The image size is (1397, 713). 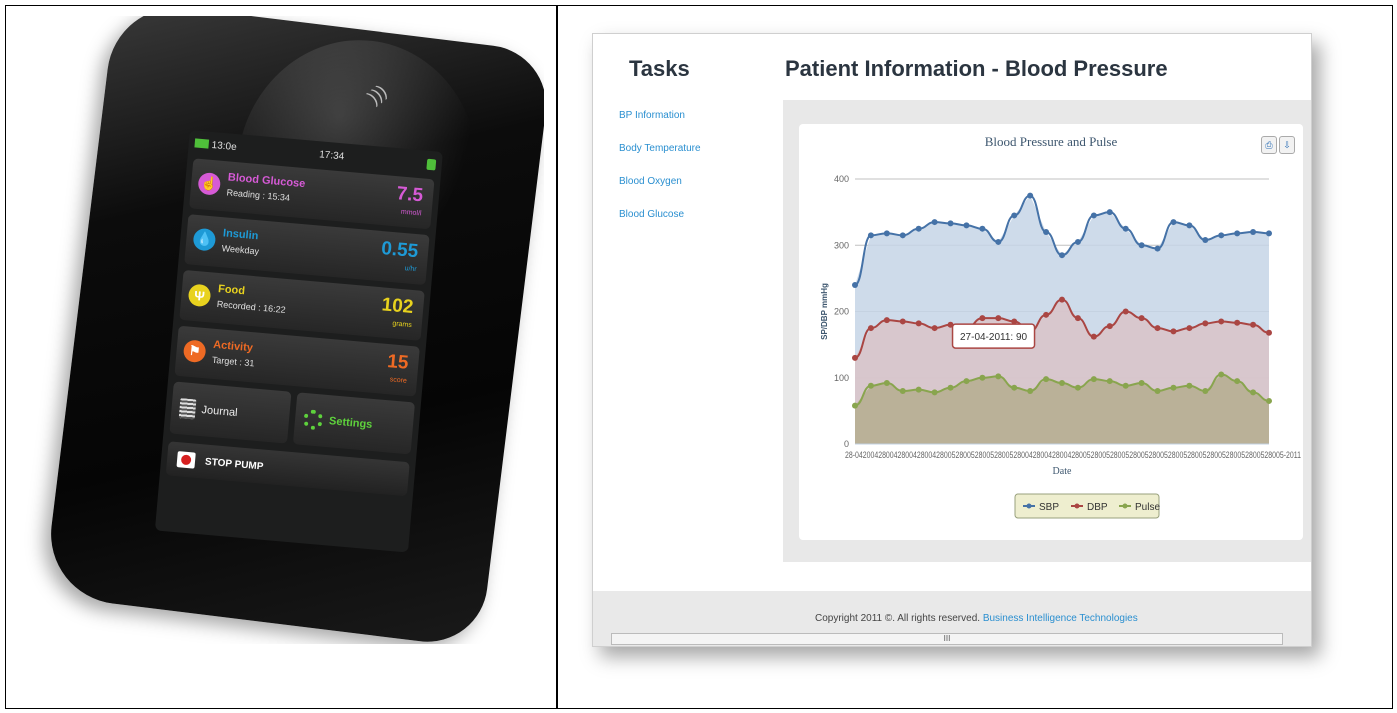 What do you see at coordinates (1060, 618) in the screenshot?
I see `company-link: Business Intelligence Technologies` at bounding box center [1060, 618].